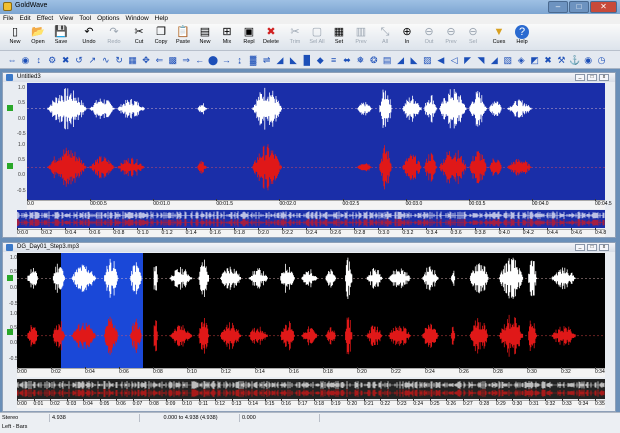 The height and width of the screenshot is (433, 620). I want to click on pan-icon: ✥, so click(146, 60).